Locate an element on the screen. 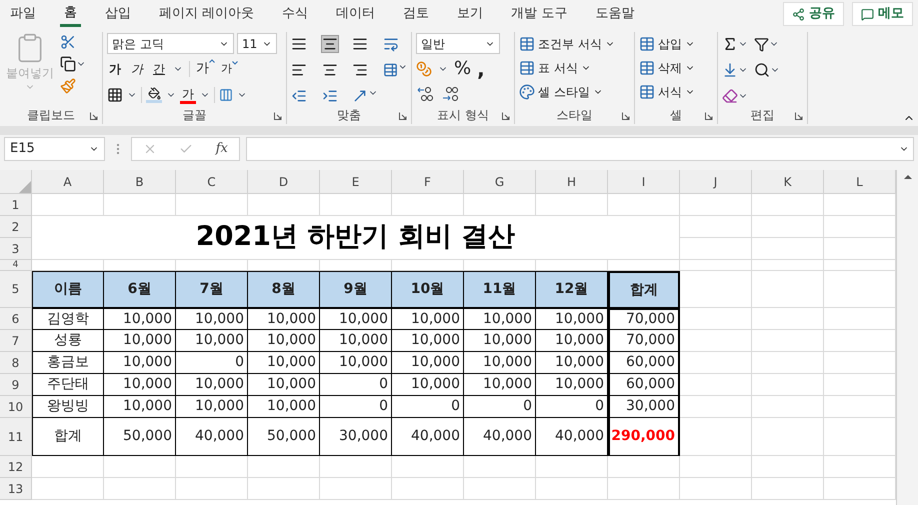 This screenshot has width=918, height=505. align-center-icon is located at coordinates (330, 70).